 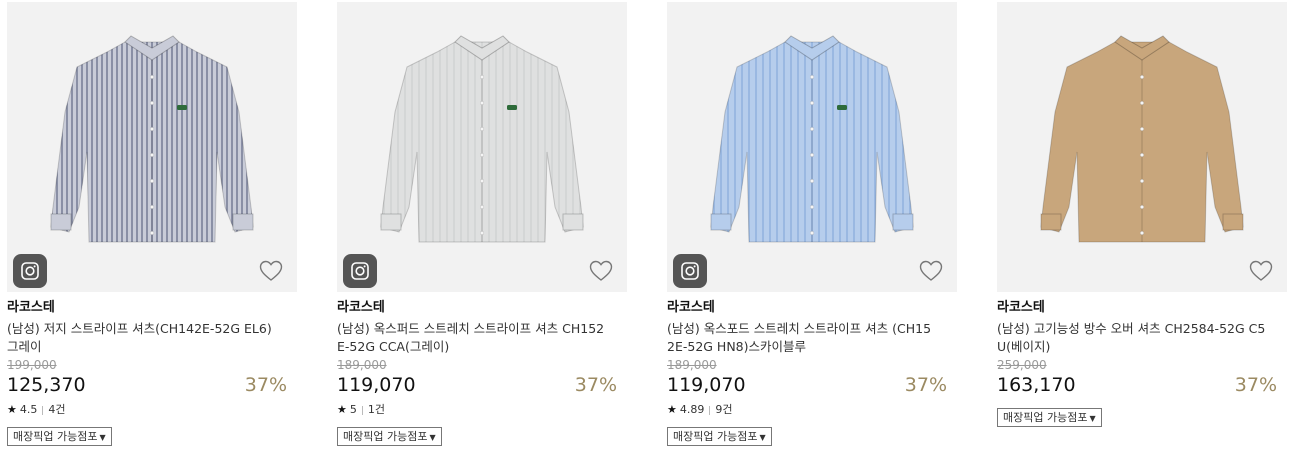 What do you see at coordinates (32, 365) in the screenshot?
I see `original-price: 199,000` at bounding box center [32, 365].